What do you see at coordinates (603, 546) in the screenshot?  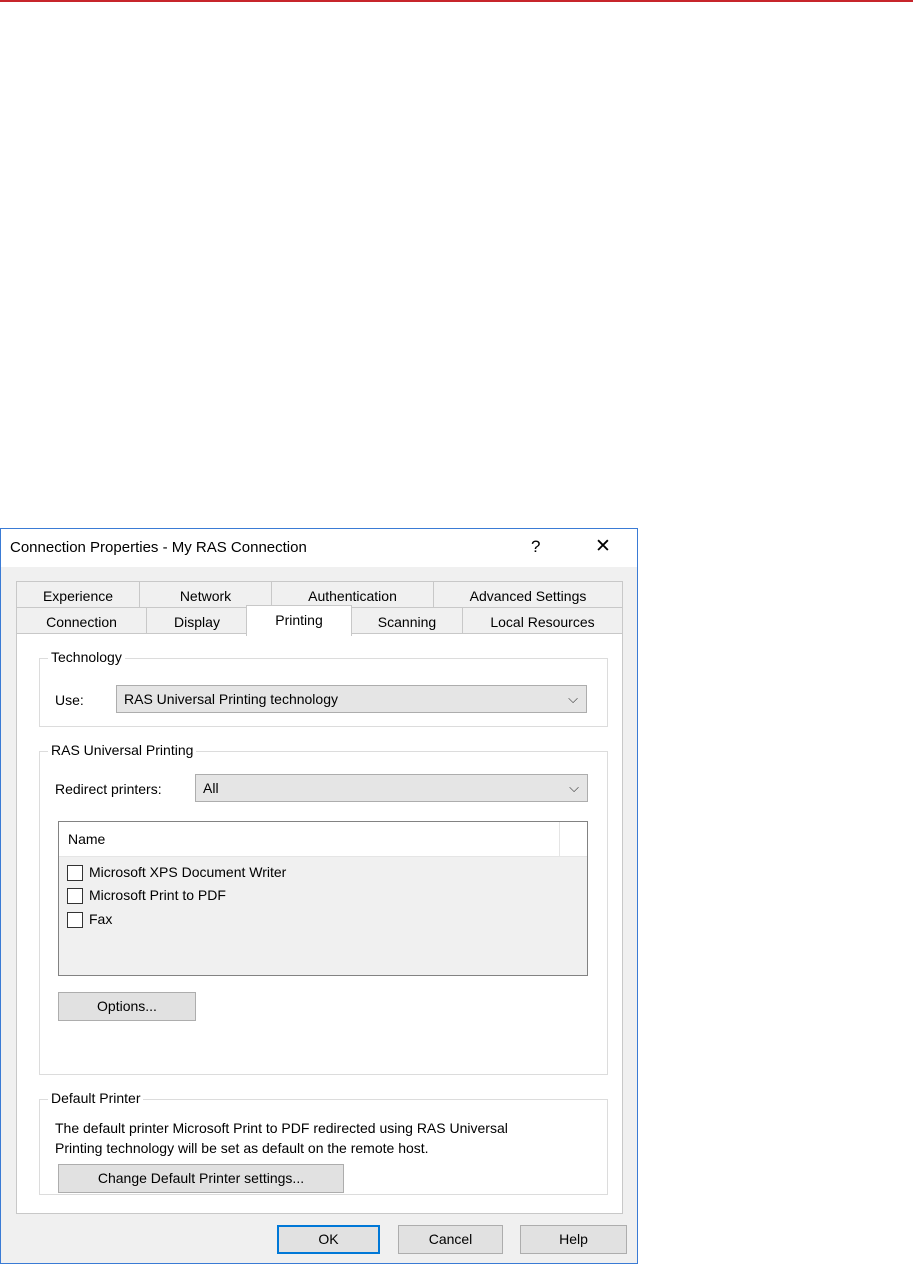 I see `close-icon: ✕` at bounding box center [603, 546].